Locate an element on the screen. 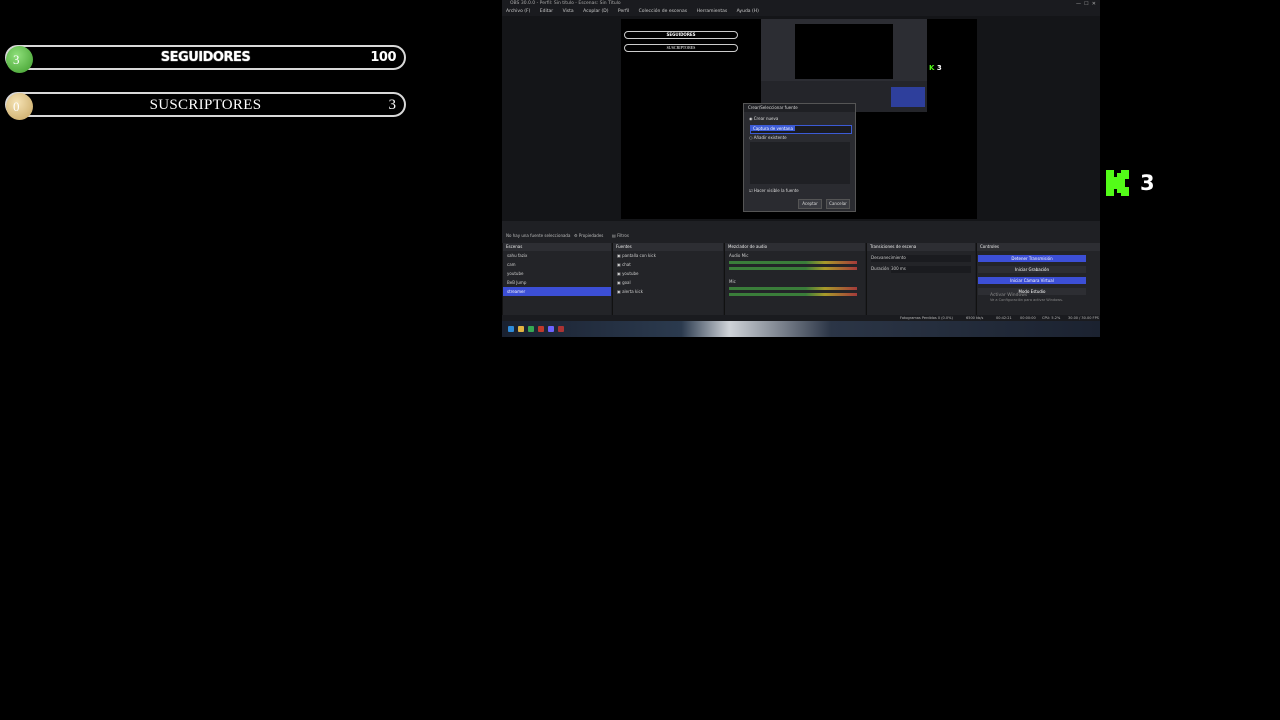  scene-item: sahu fazix is located at coordinates (557, 255).